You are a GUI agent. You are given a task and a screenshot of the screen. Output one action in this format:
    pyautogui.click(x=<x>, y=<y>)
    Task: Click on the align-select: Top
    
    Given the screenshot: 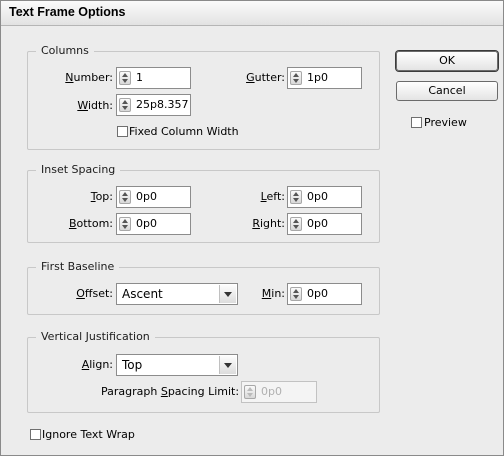 What is the action you would take?
    pyautogui.click(x=177, y=365)
    